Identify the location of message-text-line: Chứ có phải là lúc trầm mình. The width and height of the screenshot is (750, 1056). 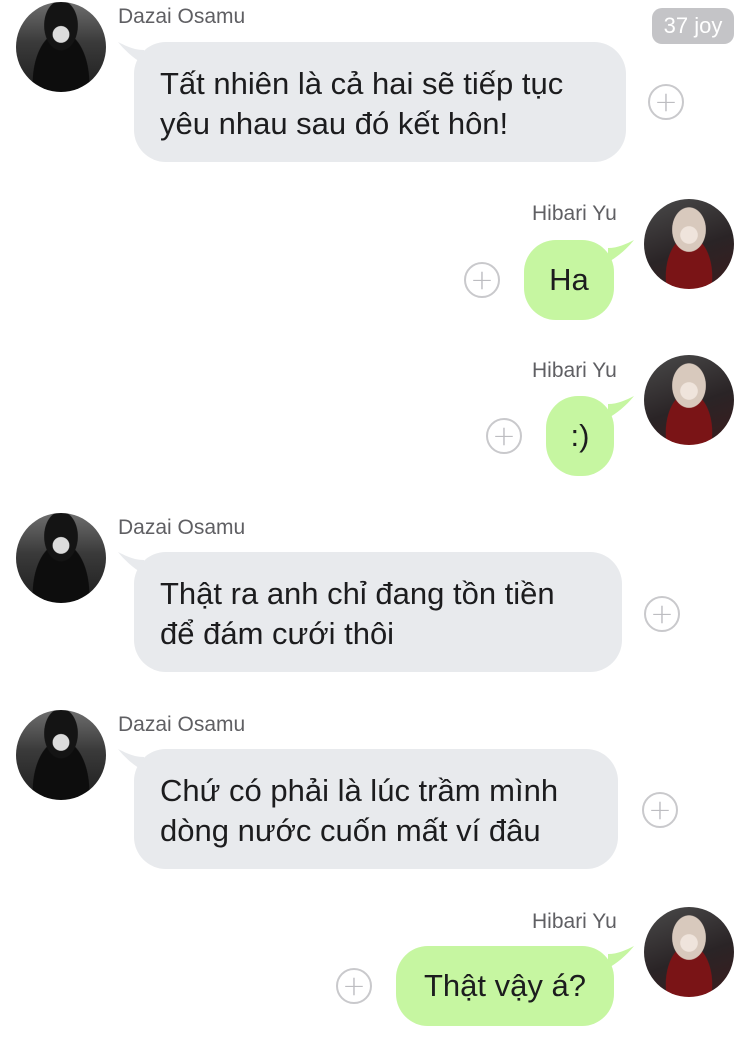
(359, 790).